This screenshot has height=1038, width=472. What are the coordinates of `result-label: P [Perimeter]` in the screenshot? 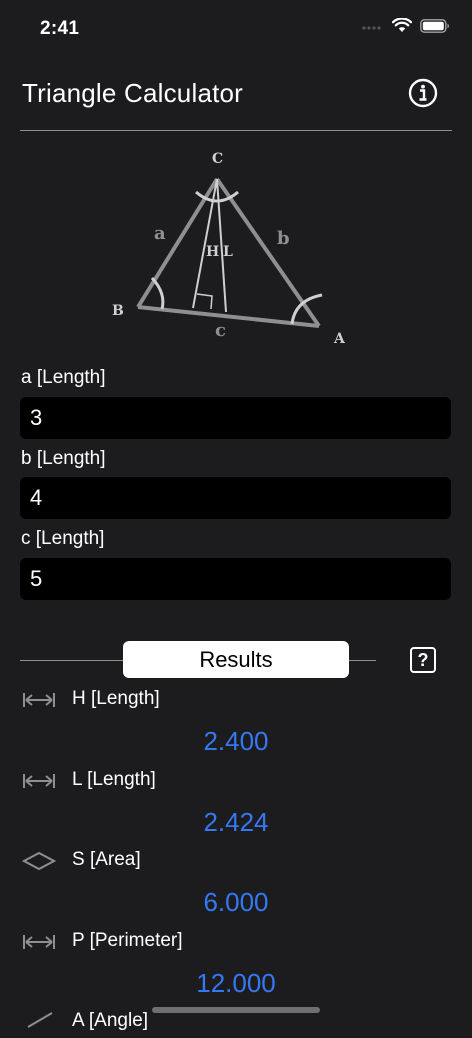 It's located at (127, 940).